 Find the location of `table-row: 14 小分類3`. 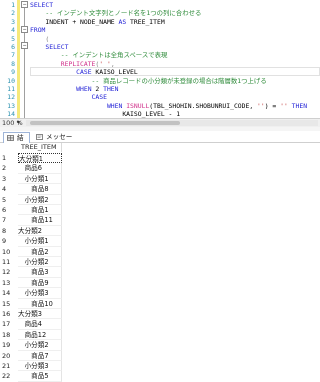

table-row: 14 小分類3 is located at coordinates (160, 293).